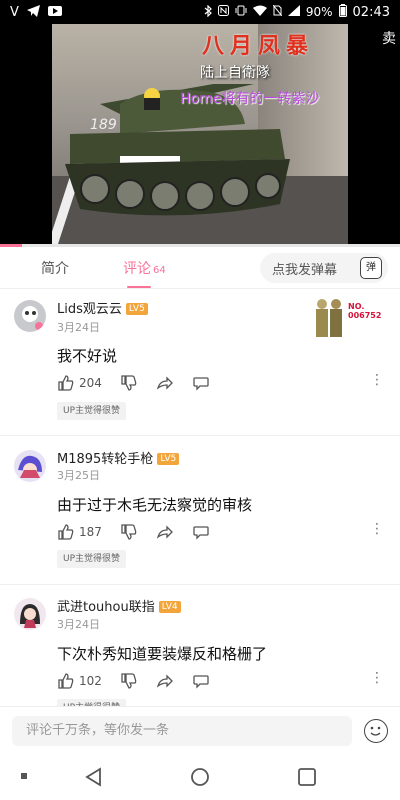 The height and width of the screenshot is (800, 400). I want to click on comment-text: 我不好说, so click(87, 356).